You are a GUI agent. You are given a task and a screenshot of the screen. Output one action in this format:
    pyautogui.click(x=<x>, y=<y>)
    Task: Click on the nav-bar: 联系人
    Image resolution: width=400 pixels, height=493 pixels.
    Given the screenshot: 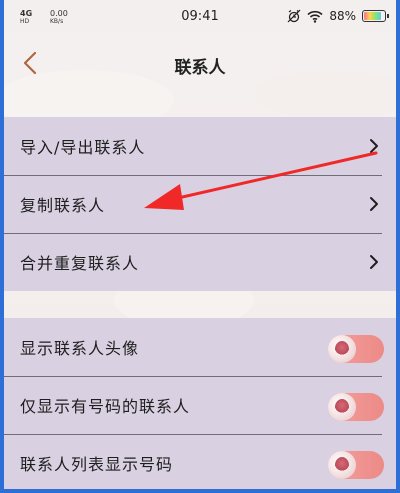 What is the action you would take?
    pyautogui.click(x=200, y=63)
    